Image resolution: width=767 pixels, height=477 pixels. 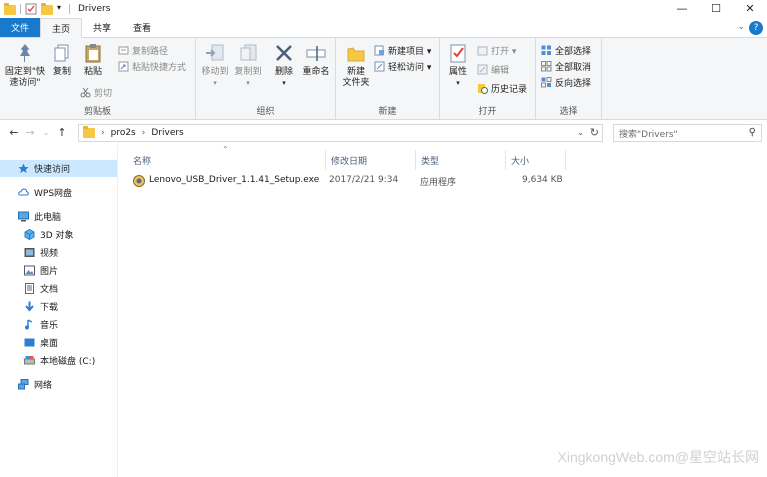 I want to click on copy-path-button: 复制路径, so click(x=143, y=50).